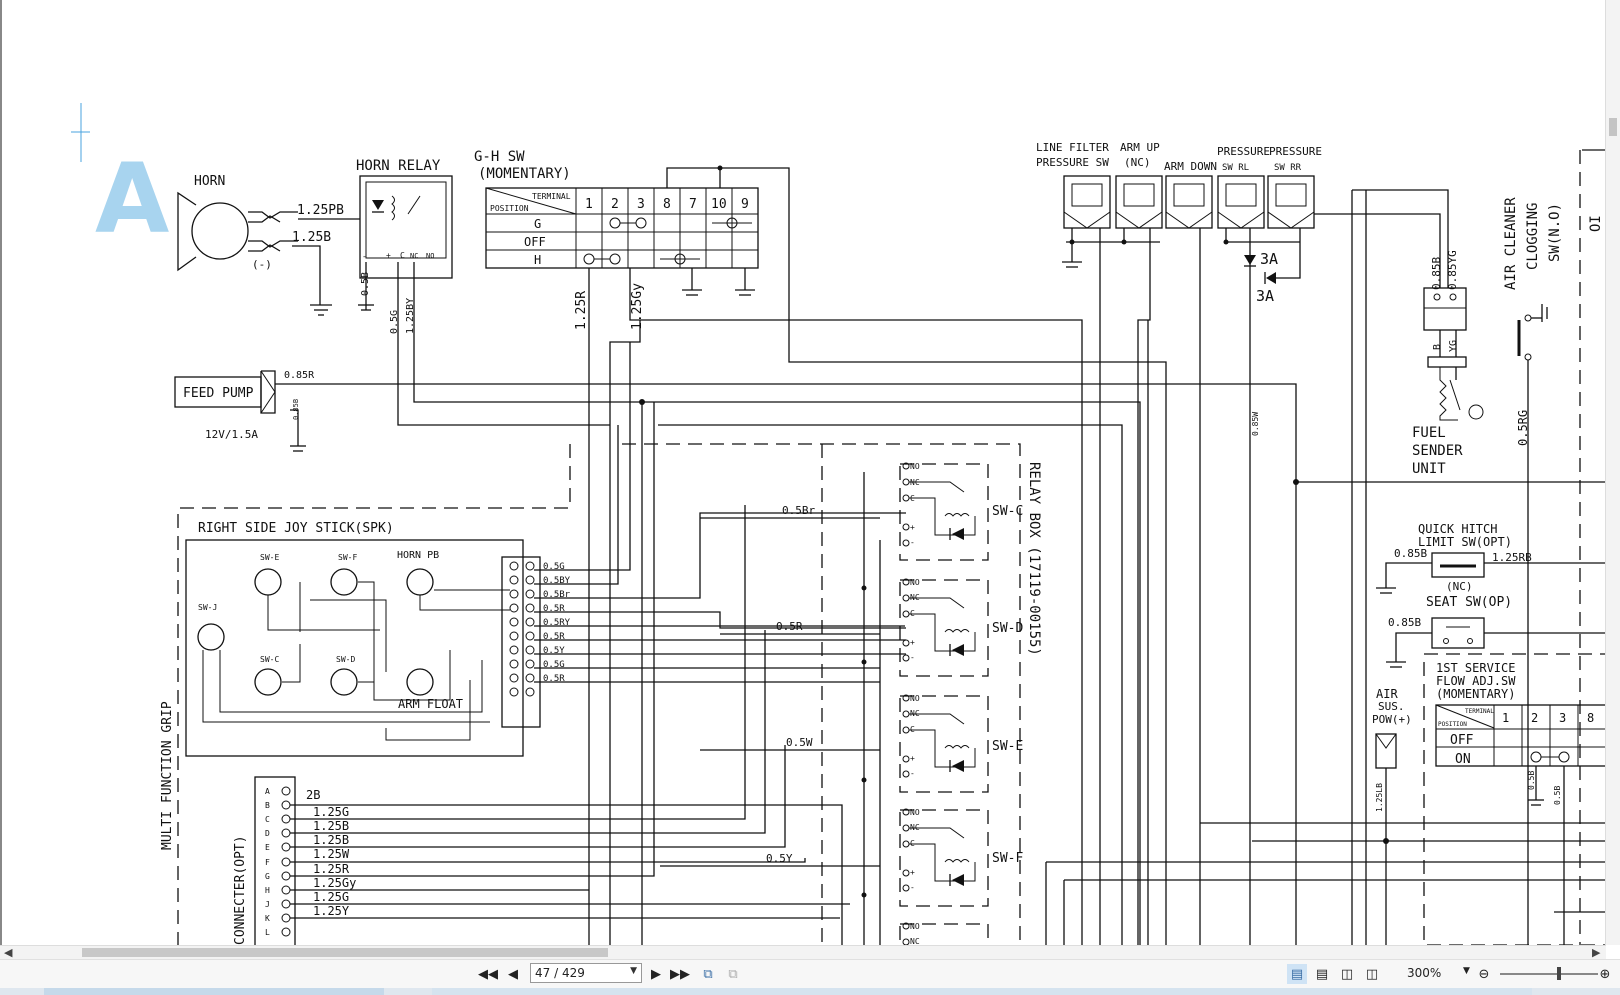 This screenshot has width=1620, height=995. I want to click on svg-text: SW-J, so click(207, 607).